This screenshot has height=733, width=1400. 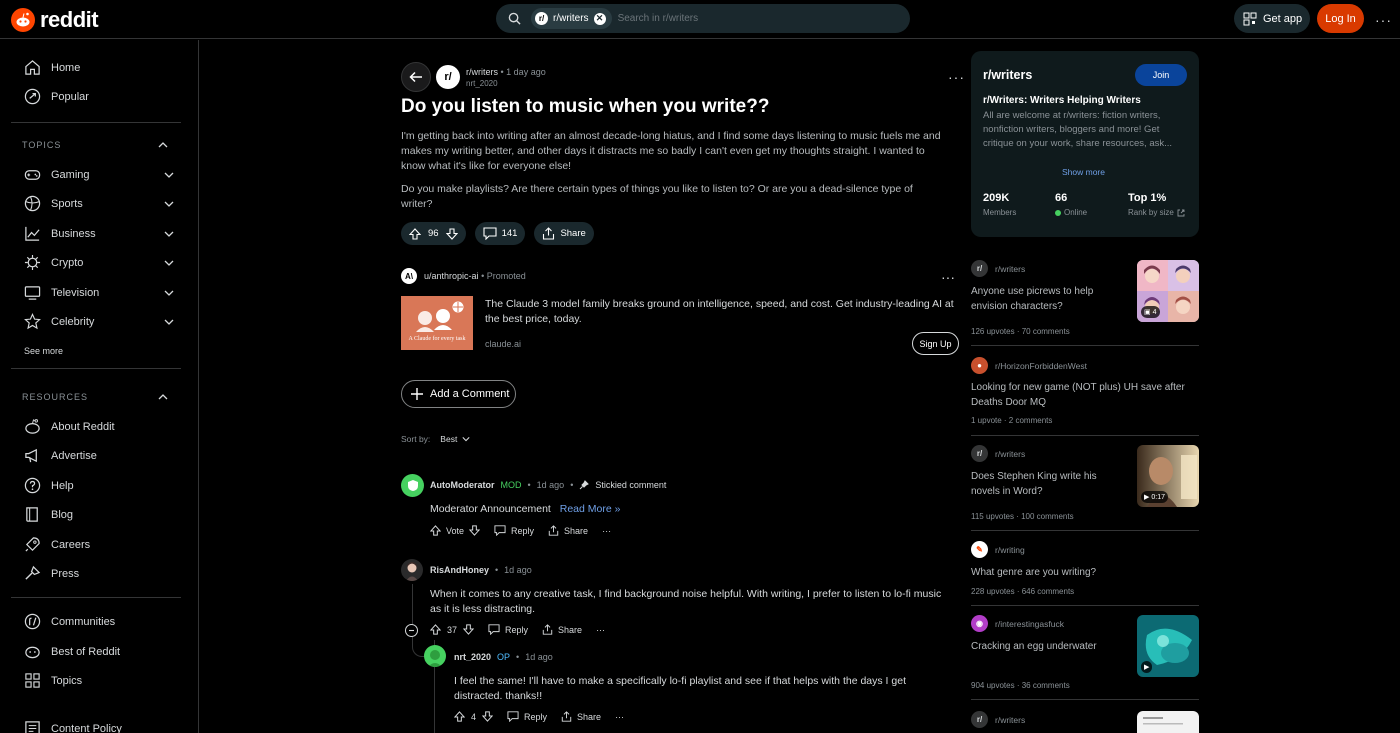 What do you see at coordinates (549, 233) in the screenshot?
I see `share-icon` at bounding box center [549, 233].